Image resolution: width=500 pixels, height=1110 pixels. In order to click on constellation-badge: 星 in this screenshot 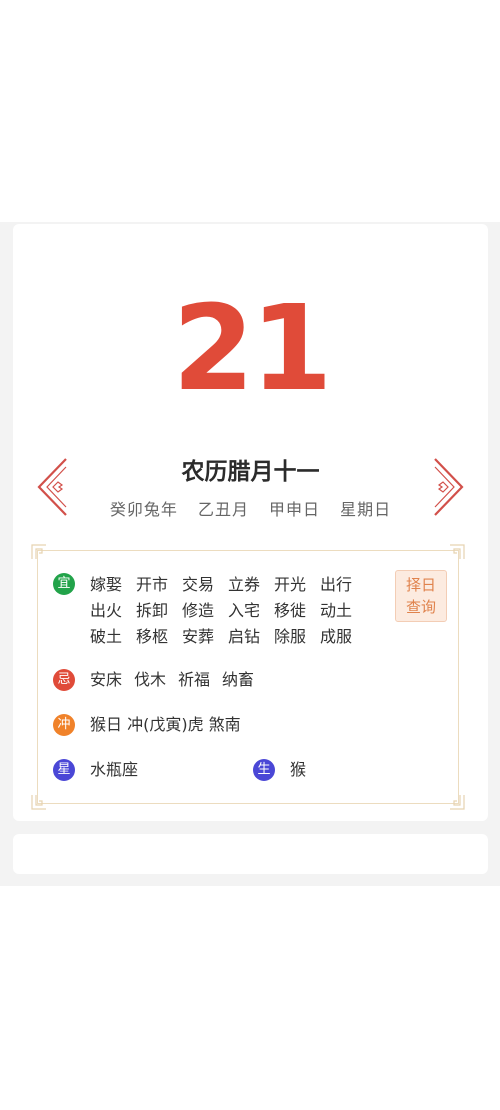, I will do `click(64, 770)`.